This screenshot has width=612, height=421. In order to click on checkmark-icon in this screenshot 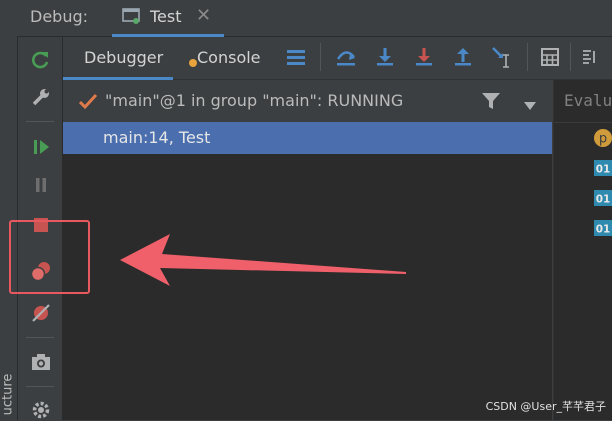, I will do `click(88, 101)`.